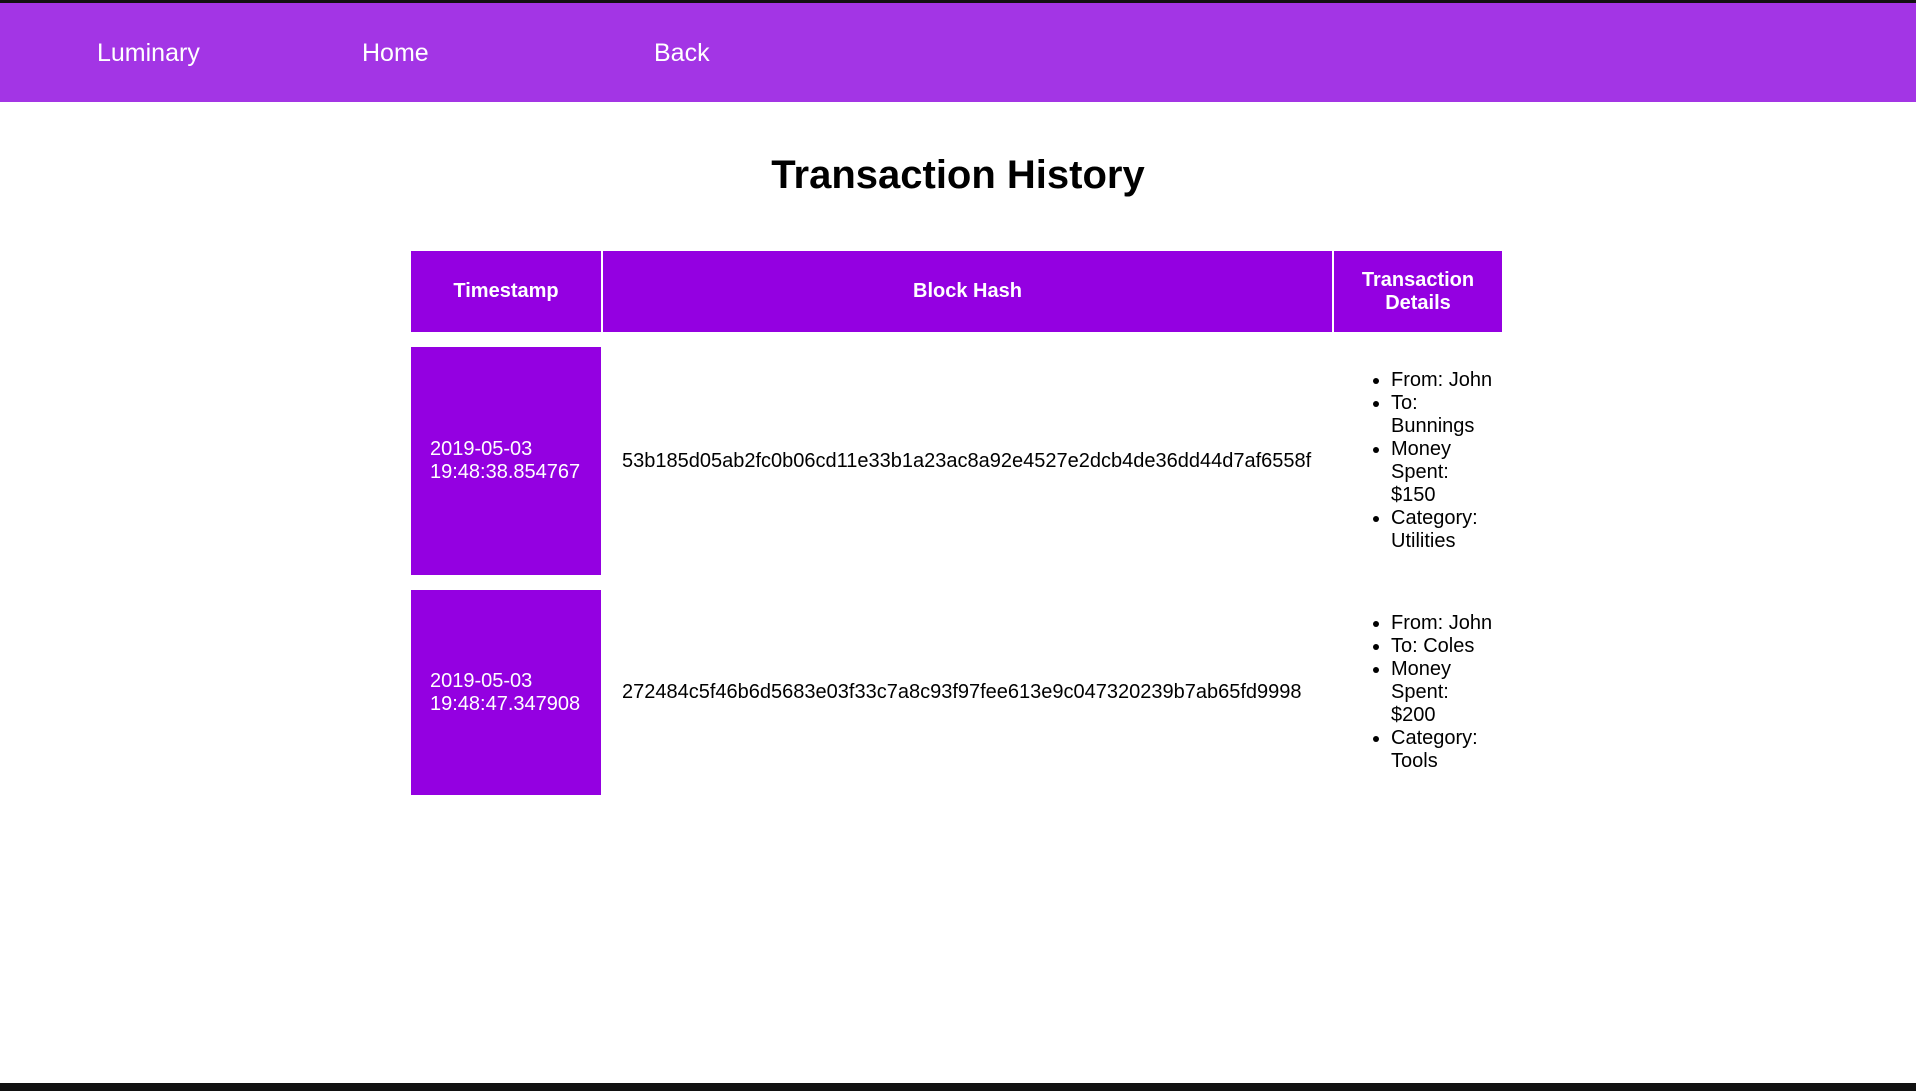 The image size is (1916, 1091). I want to click on timestamp-cell: 2019-05-03 19:48:38.854767, so click(506, 461).